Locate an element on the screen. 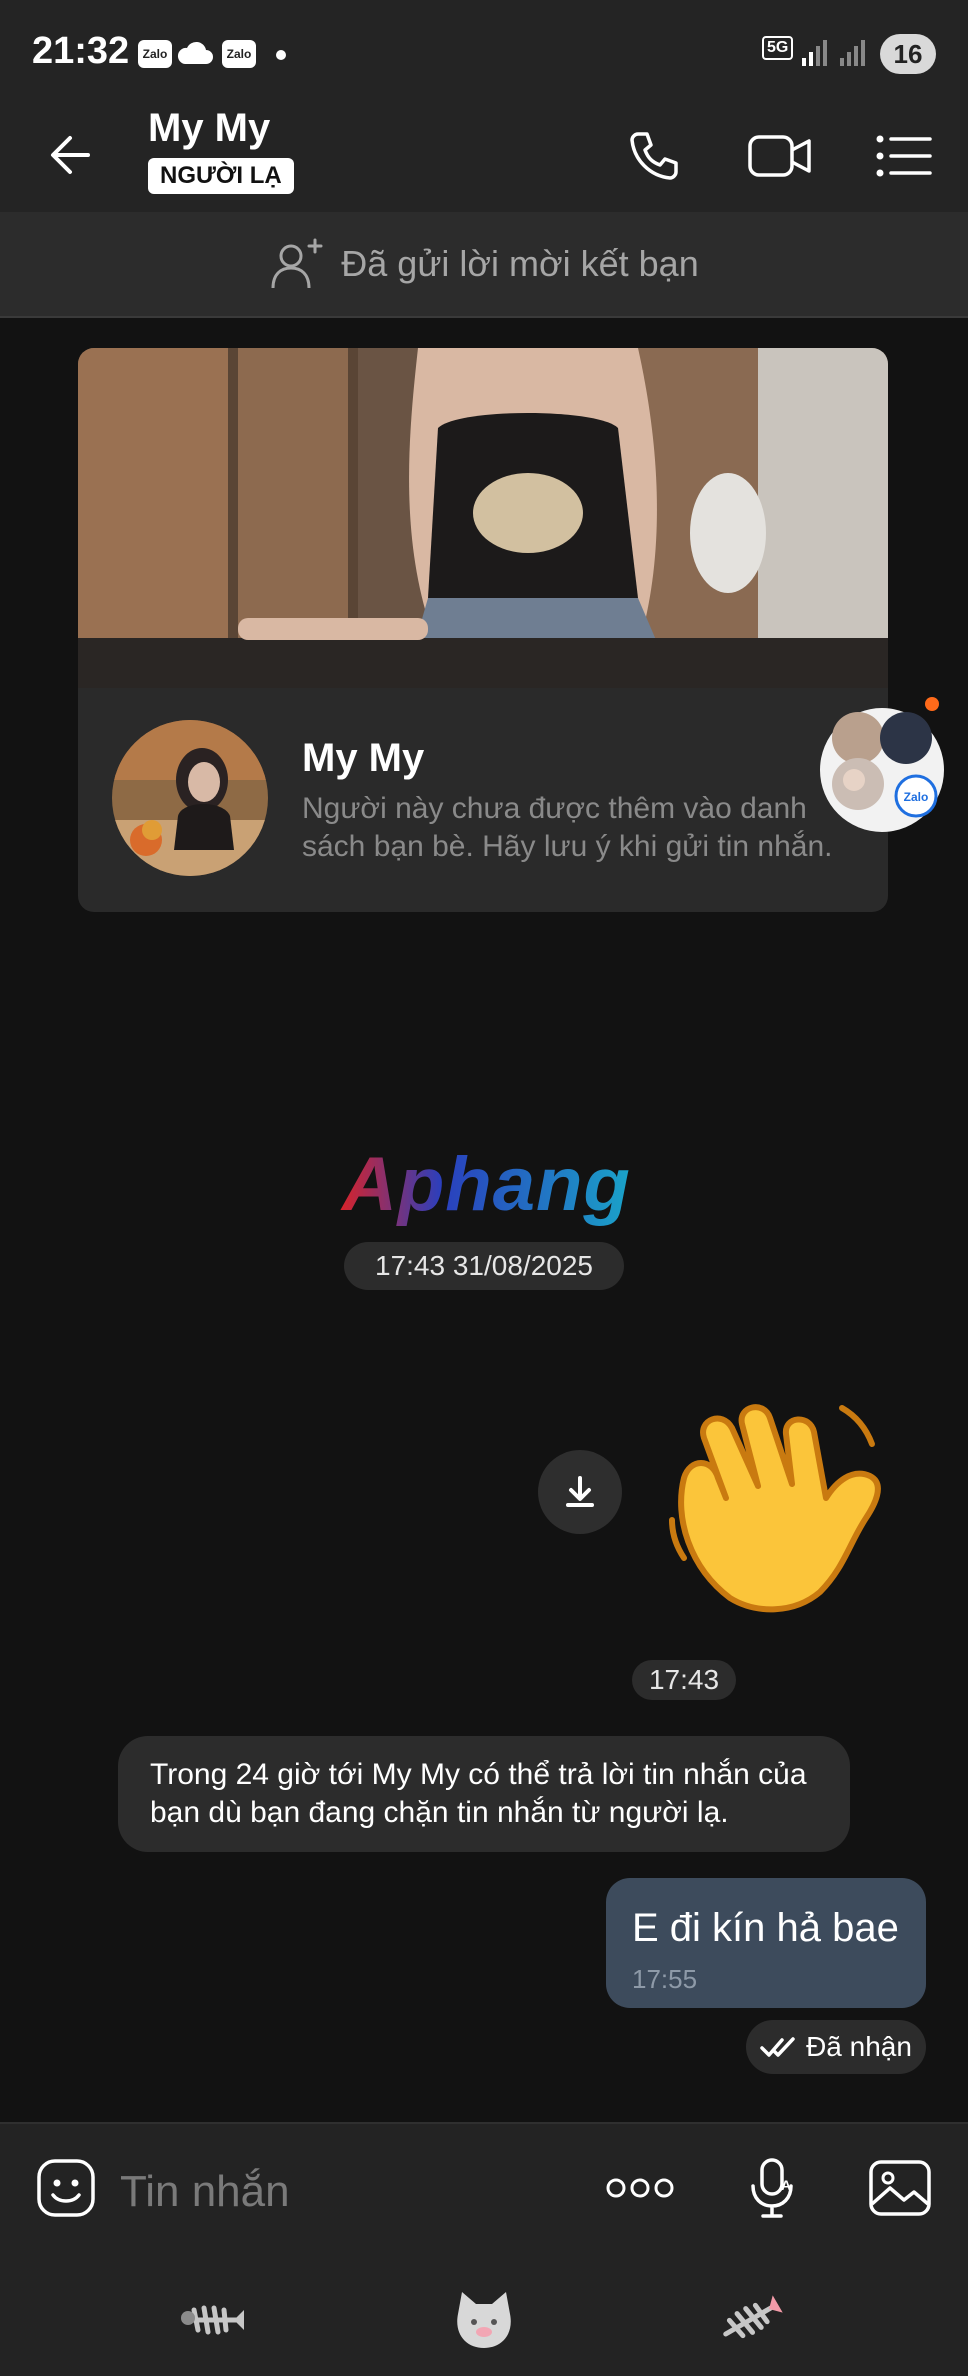 Image resolution: width=968 pixels, height=2376 pixels. signal-icon is located at coordinates (815, 55).